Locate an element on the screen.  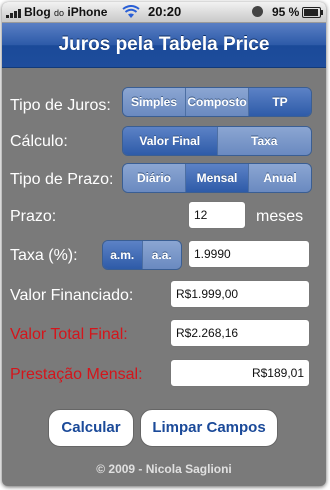
calcular-button: Calcular is located at coordinates (91, 428).